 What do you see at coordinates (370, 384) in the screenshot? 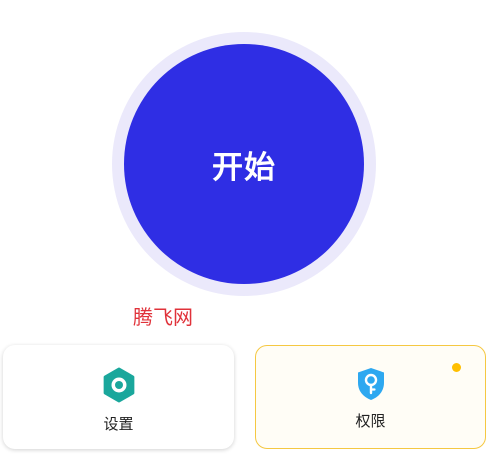
I see `shield-key-icon` at bounding box center [370, 384].